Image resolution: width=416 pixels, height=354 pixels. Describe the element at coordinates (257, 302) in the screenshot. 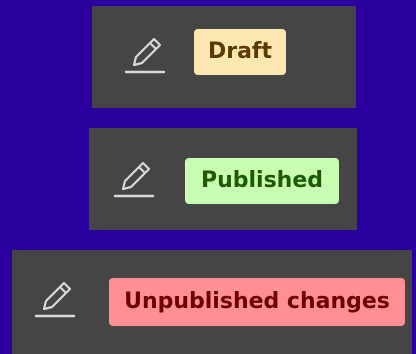

I see `status-badge-unpublished-changes: Unpublished changes` at that location.